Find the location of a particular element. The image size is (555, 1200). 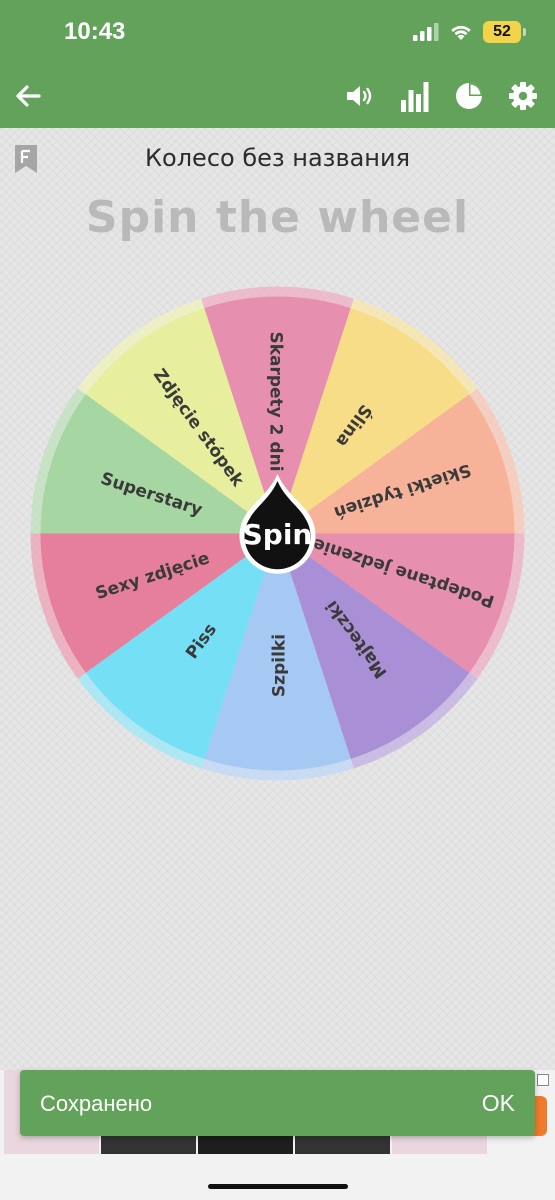

wheel-segment-label: Szpilki is located at coordinates (280, 665).